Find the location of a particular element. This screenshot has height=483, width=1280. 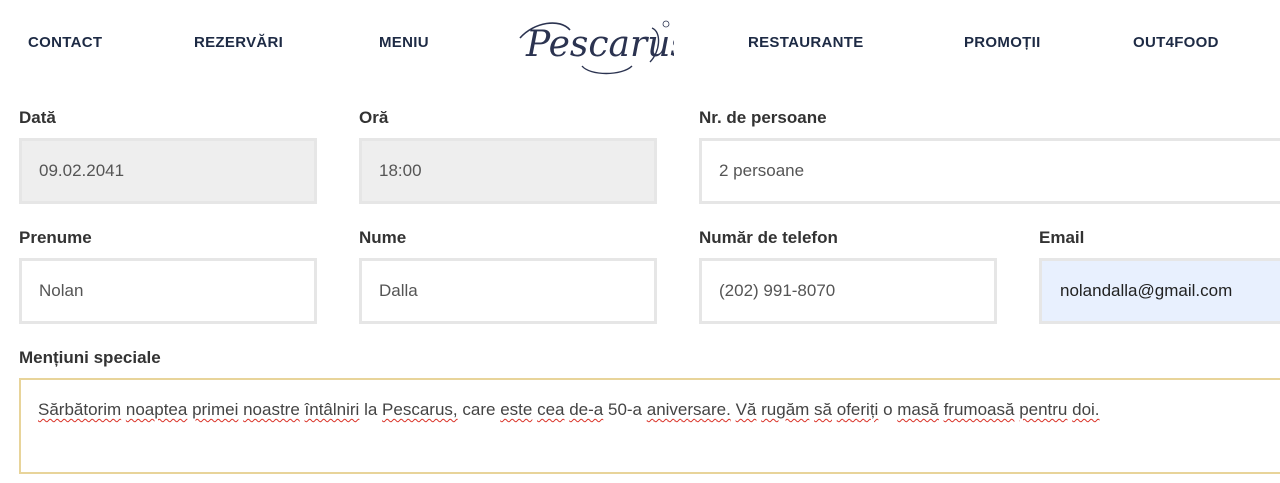

pescarus-logo-text: Pescarus is located at coordinates (599, 44).